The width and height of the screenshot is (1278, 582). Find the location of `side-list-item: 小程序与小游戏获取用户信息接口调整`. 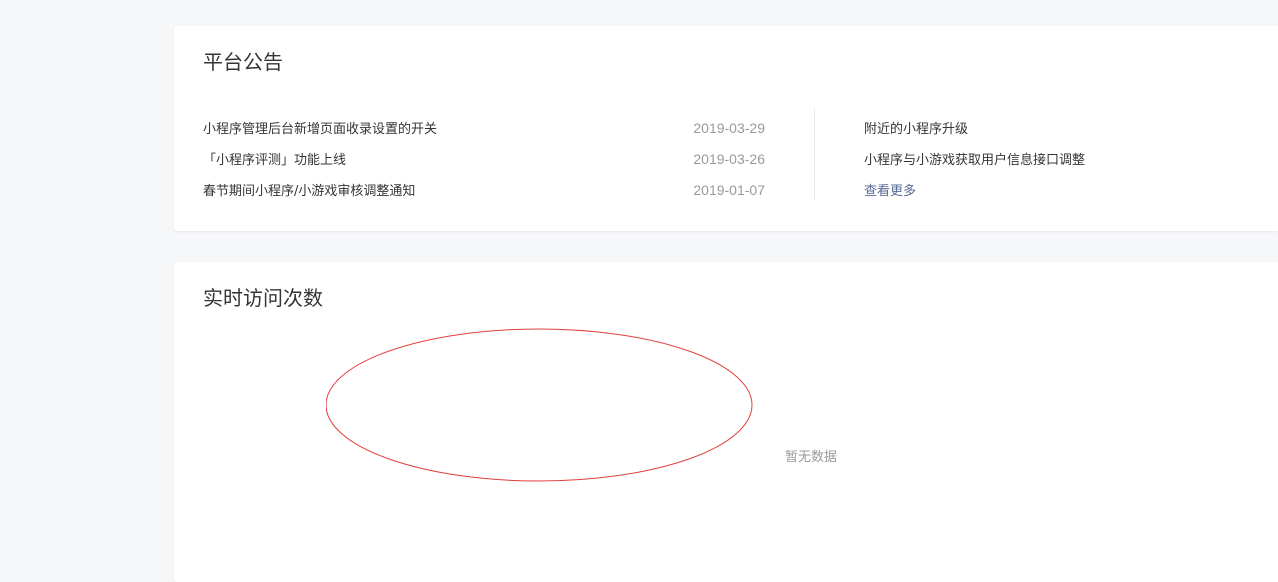

side-list-item: 小程序与小游戏获取用户信息接口调整 is located at coordinates (974, 158).